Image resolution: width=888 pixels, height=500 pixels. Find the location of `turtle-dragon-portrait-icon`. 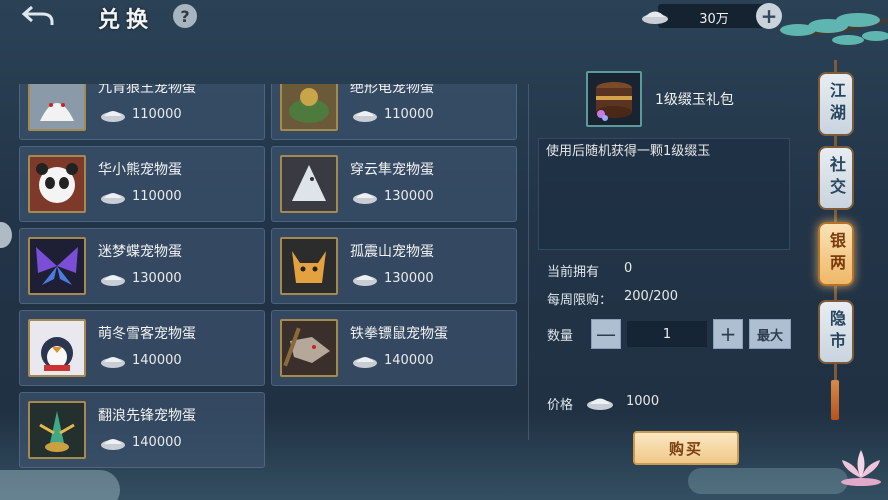

turtle-dragon-portrait-icon is located at coordinates (309, 107).